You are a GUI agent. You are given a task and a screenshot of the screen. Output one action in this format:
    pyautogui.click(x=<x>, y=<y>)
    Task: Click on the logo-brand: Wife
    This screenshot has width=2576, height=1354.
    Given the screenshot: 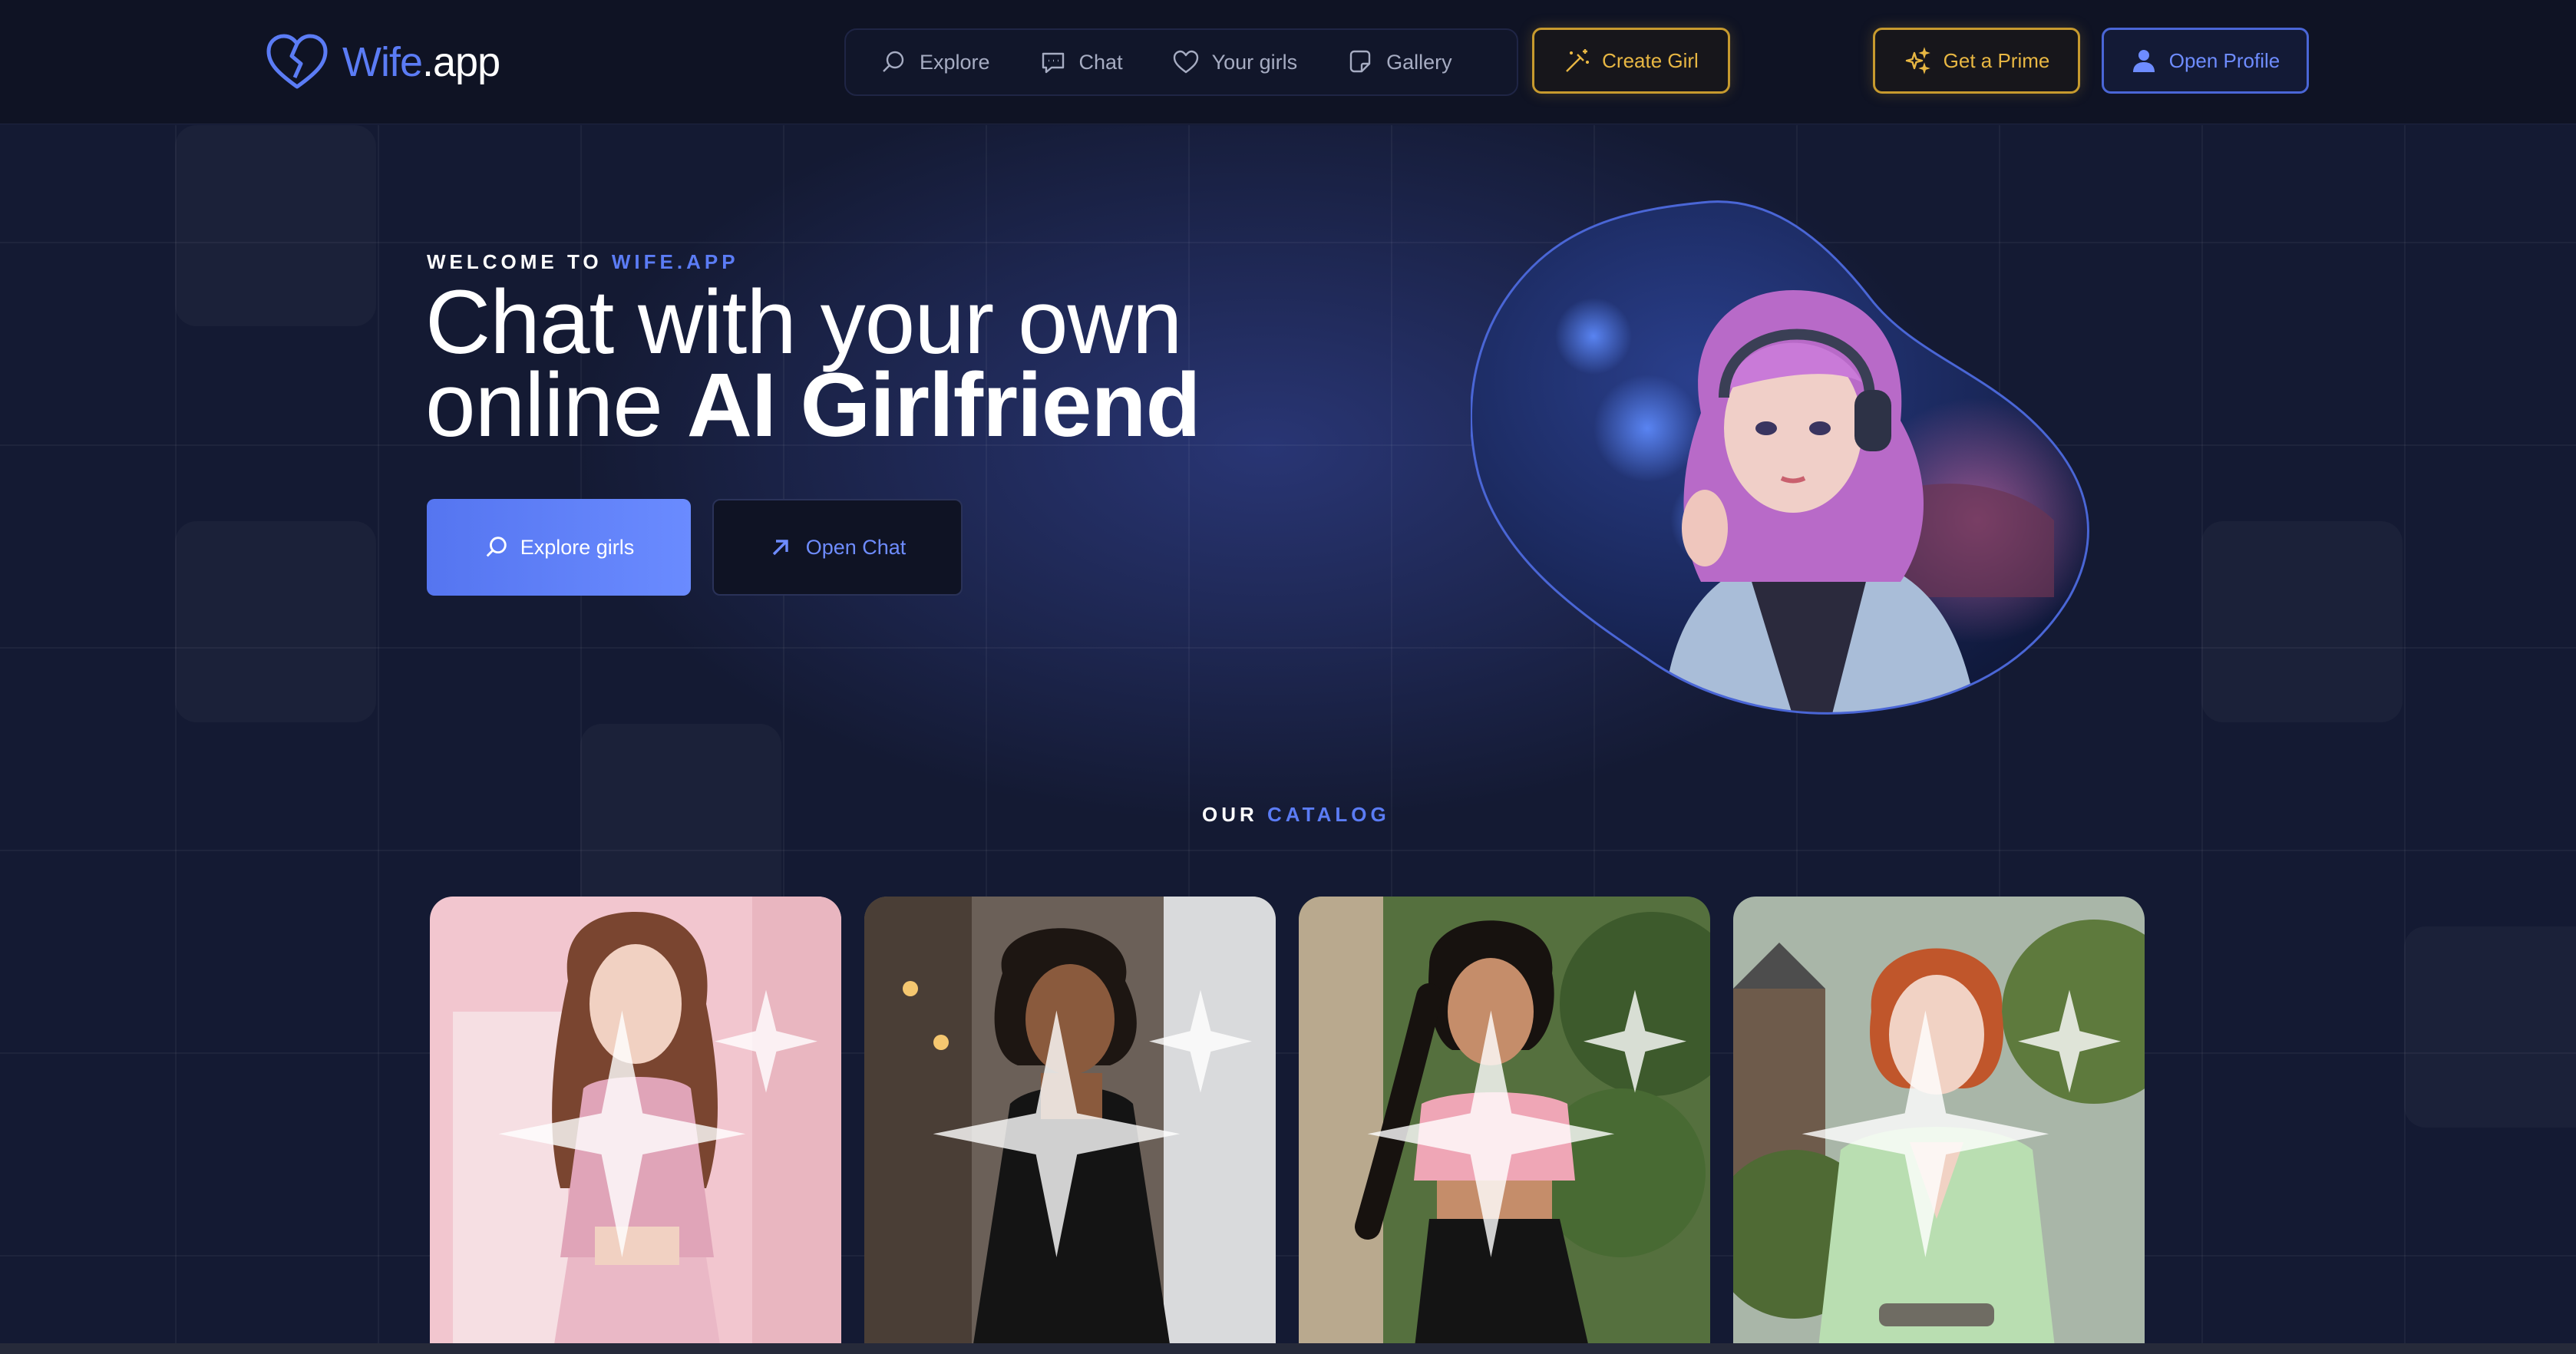 What is the action you would take?
    pyautogui.click(x=382, y=62)
    